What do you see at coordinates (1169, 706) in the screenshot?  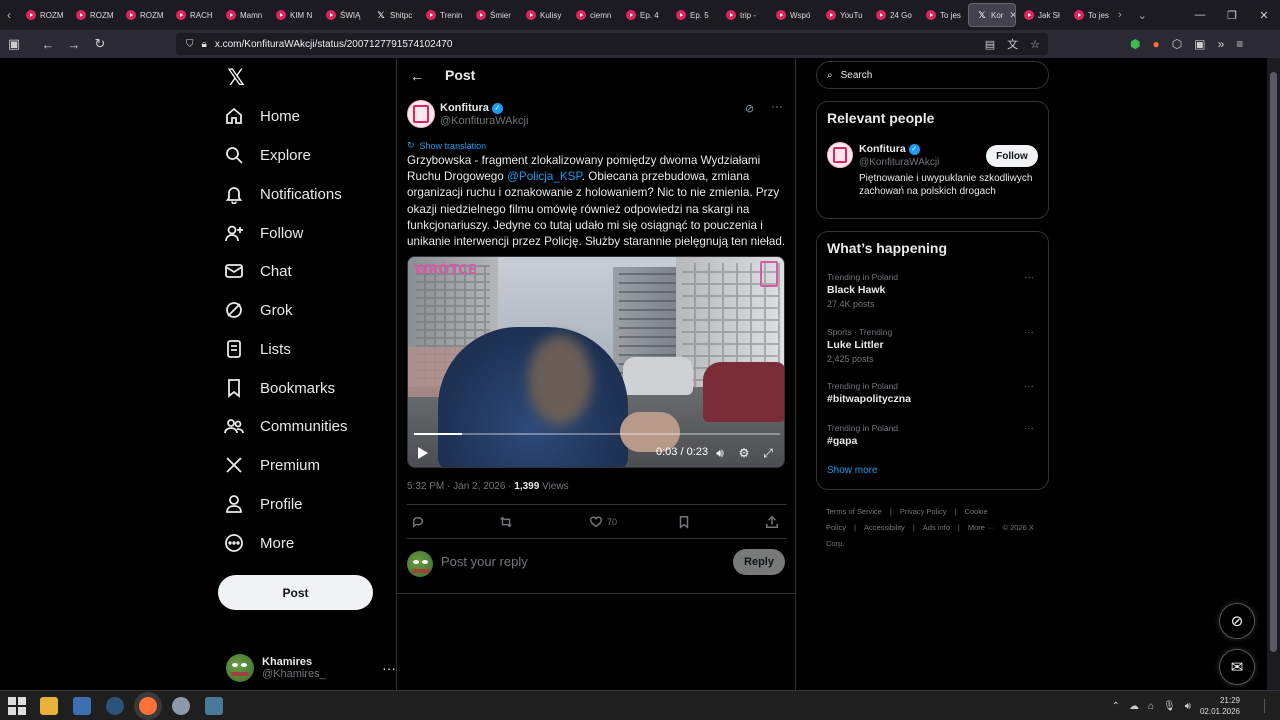 I see `microphone-icon: 🎙︎` at bounding box center [1169, 706].